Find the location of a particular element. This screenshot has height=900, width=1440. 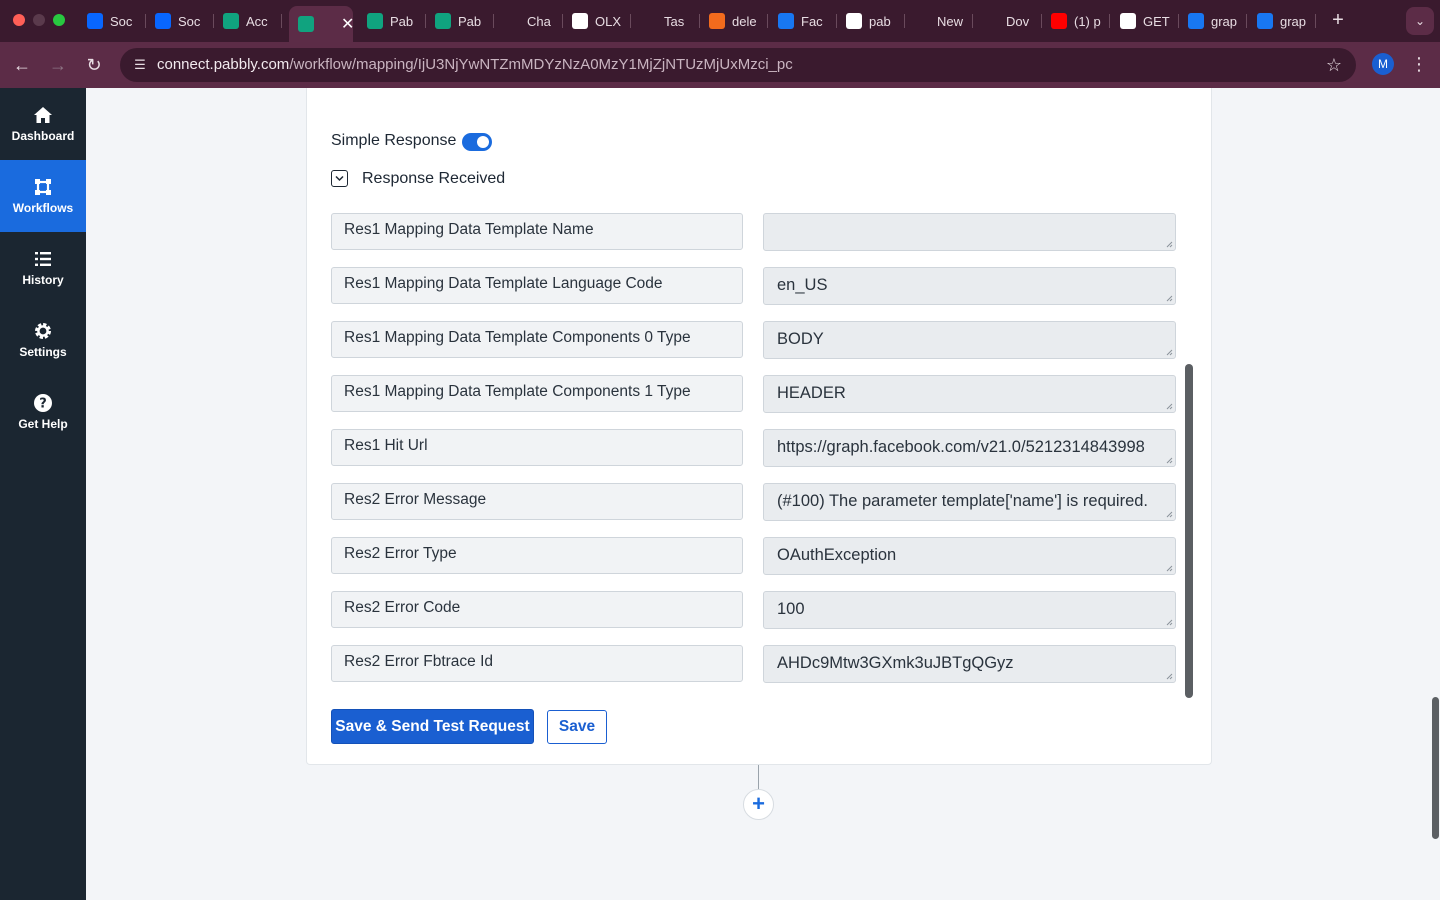

facebook-icon is located at coordinates (1196, 21).